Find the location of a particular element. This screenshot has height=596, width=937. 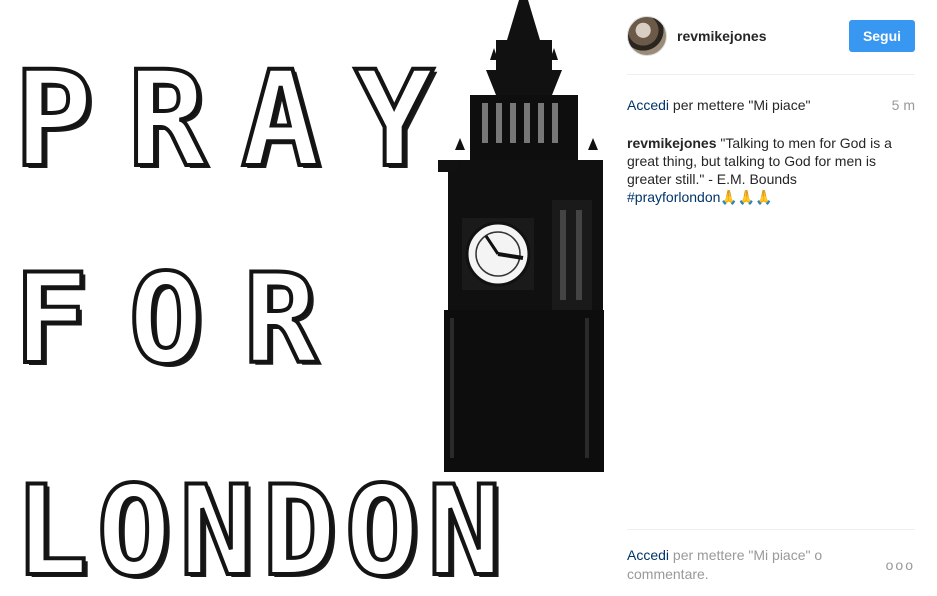

like-prompt-row: Accedi per mettere "Mi piace" 5 m is located at coordinates (771, 105).